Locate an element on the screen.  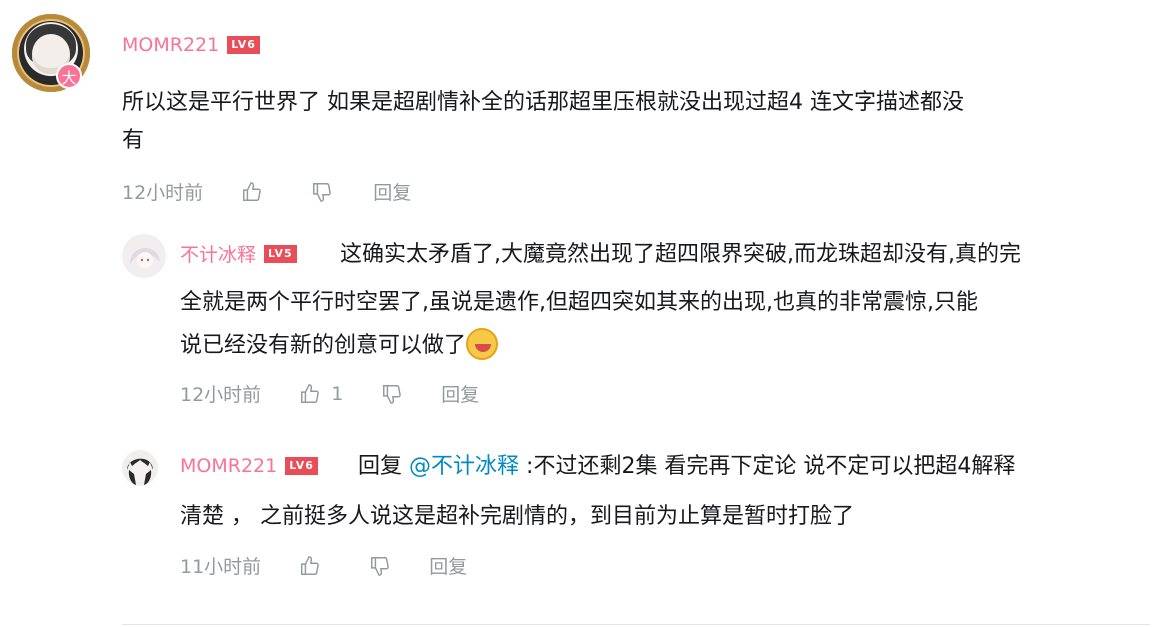
divider is located at coordinates (636, 624).